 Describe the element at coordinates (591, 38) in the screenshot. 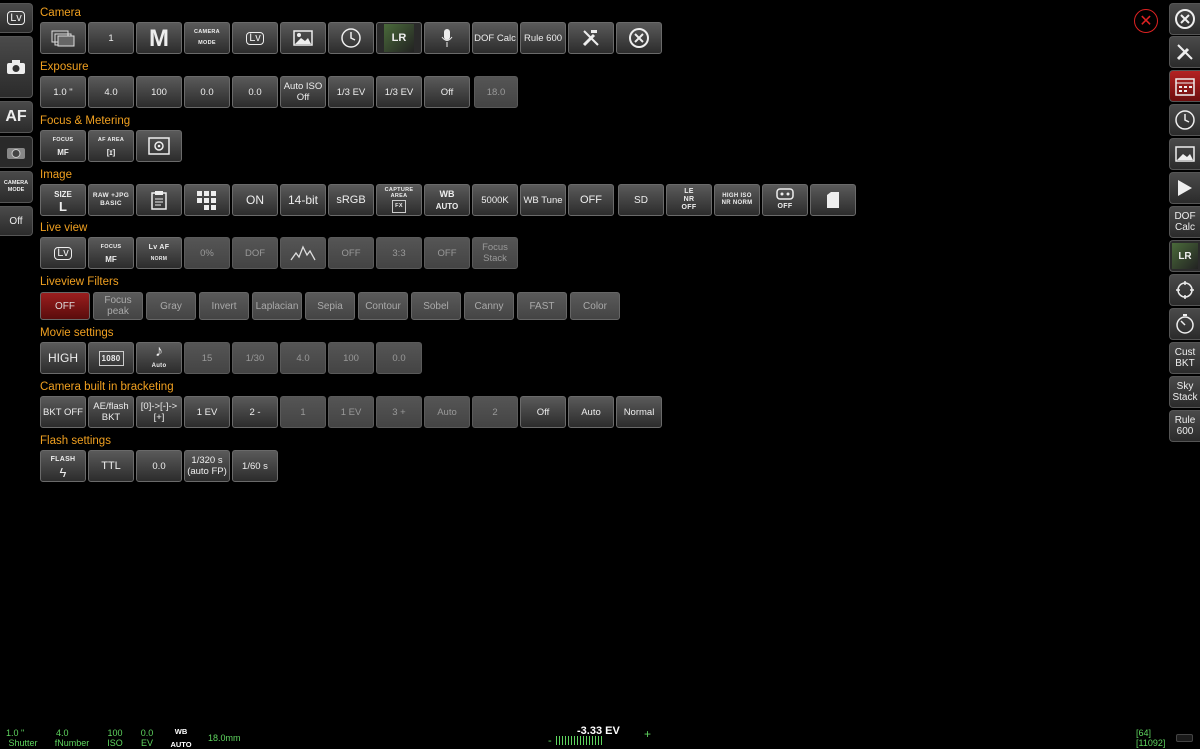

I see `tools-button` at that location.